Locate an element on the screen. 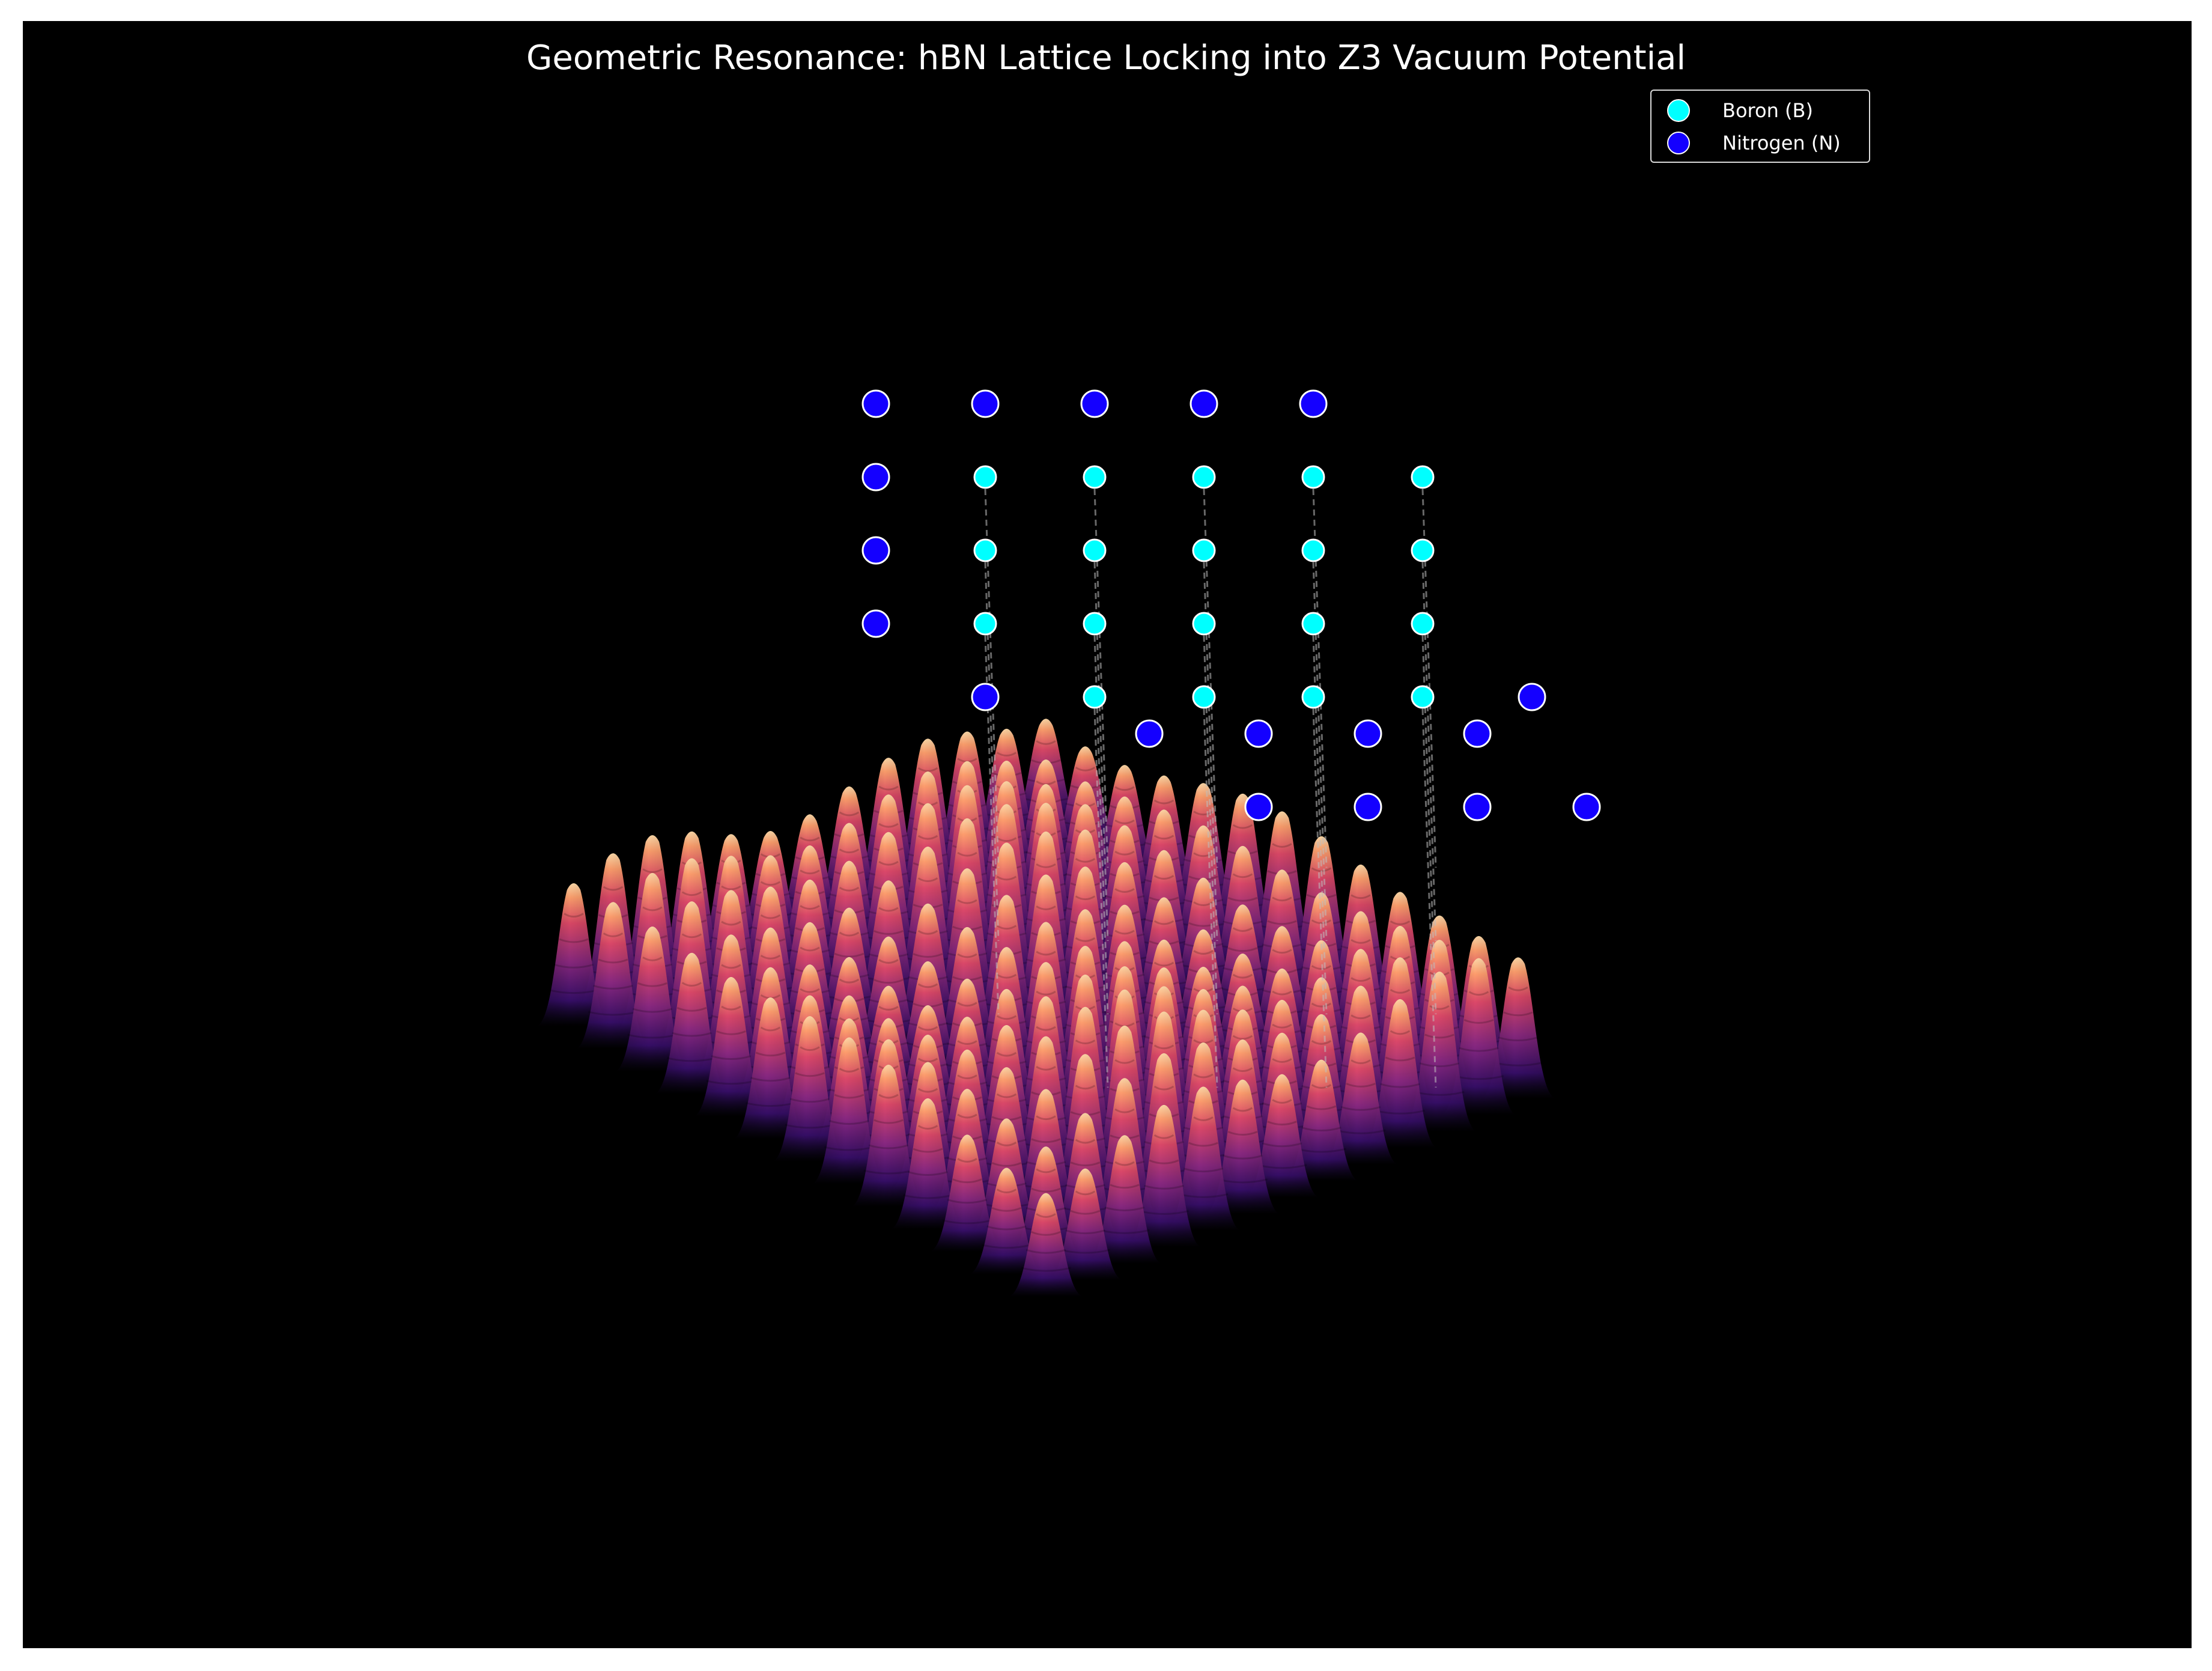  legend-label-nitrogen: Nitrogen (N) is located at coordinates (1782, 143).